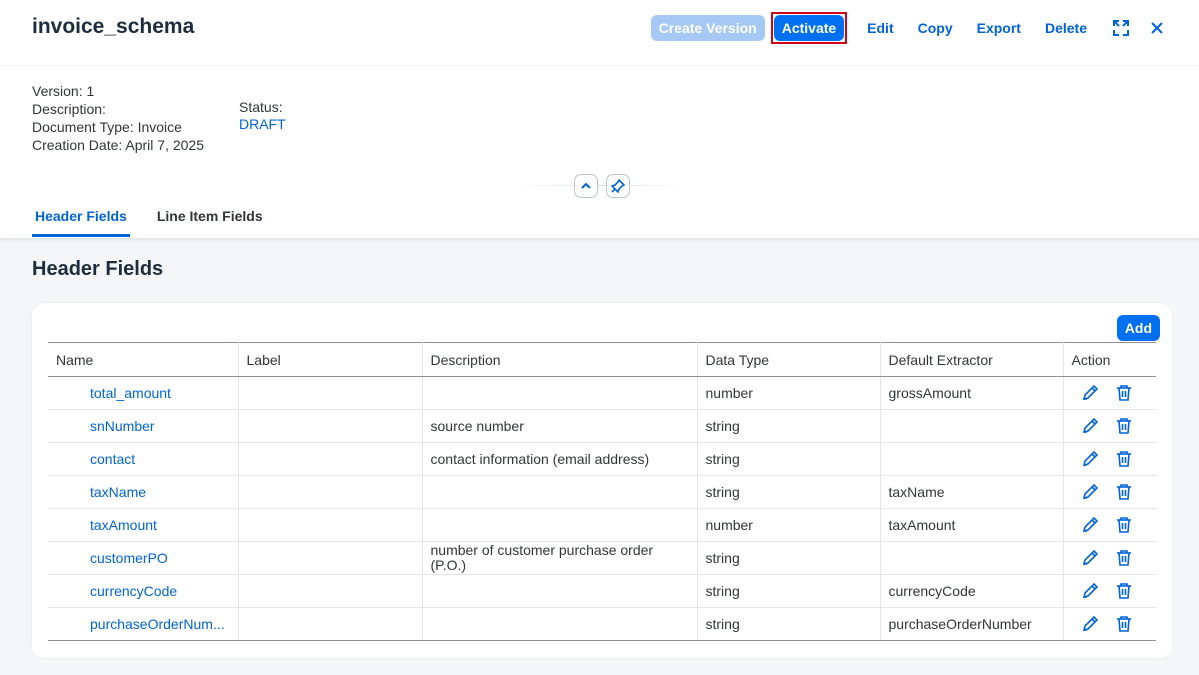 The width and height of the screenshot is (1199, 675). I want to click on version-text: Version: 1, so click(63, 91).